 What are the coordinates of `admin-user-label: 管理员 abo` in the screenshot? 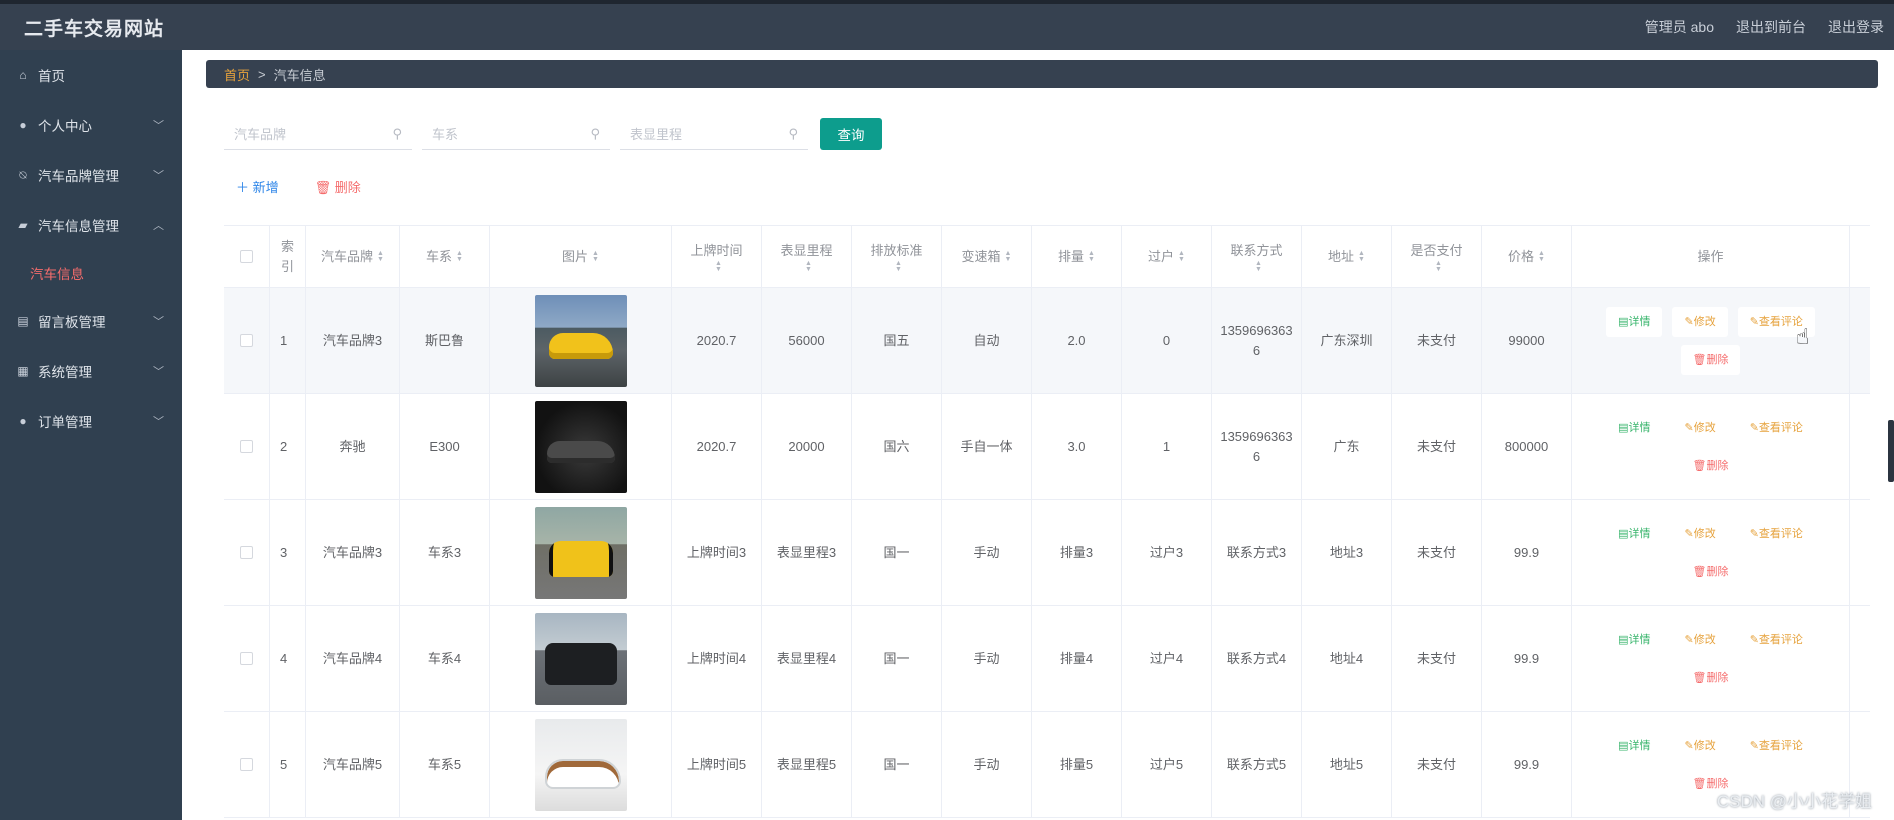 It's located at (1679, 27).